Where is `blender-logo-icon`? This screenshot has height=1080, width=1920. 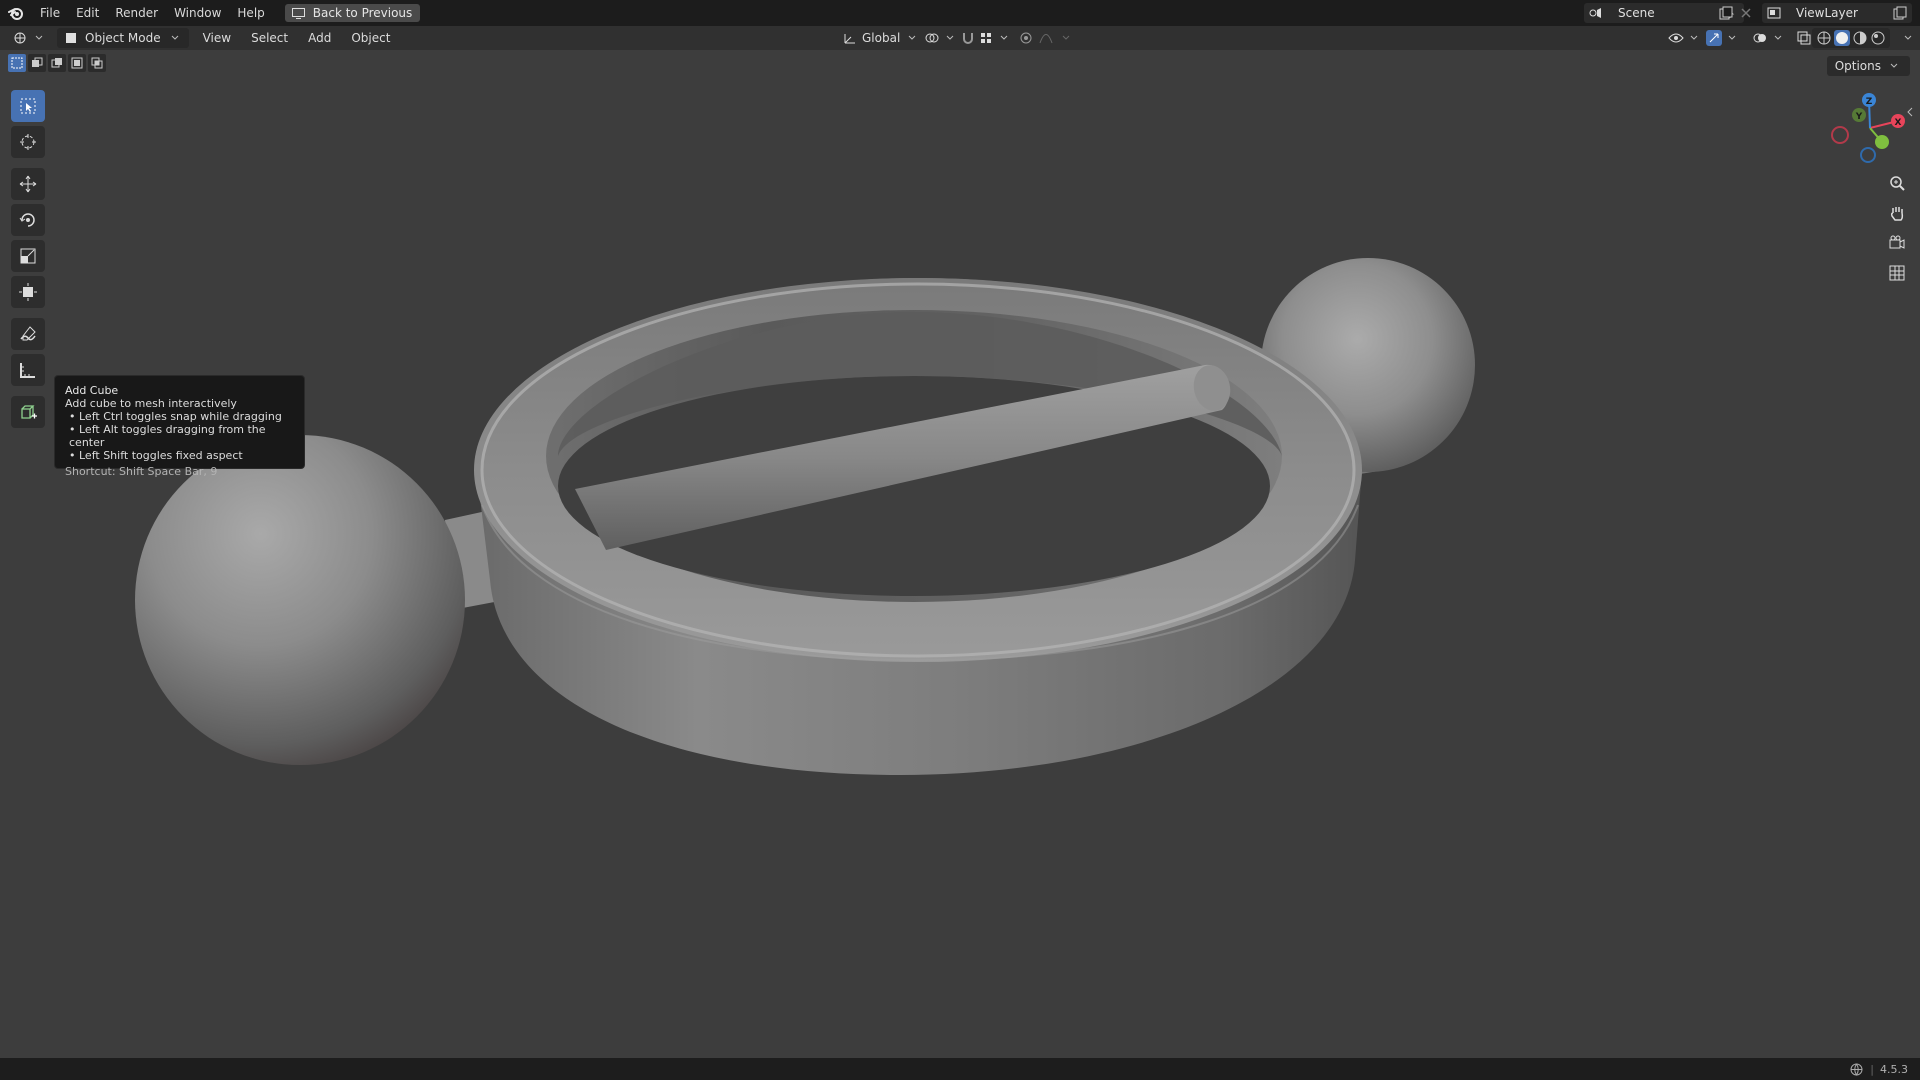
blender-logo-icon is located at coordinates (16, 13).